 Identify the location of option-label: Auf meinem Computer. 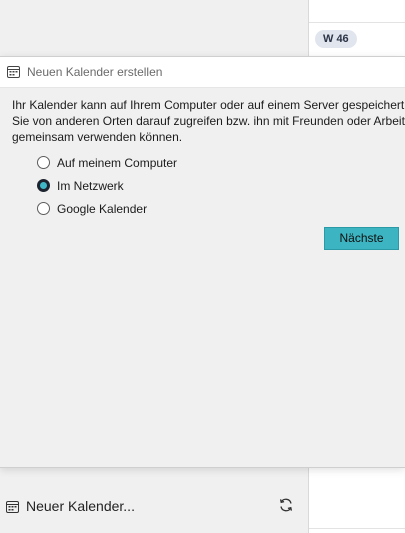
(117, 162).